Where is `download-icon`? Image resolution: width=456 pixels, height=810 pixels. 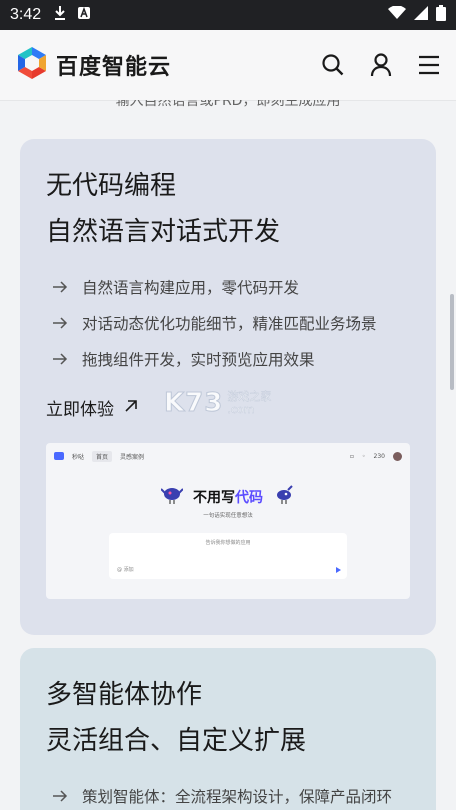 download-icon is located at coordinates (60, 15).